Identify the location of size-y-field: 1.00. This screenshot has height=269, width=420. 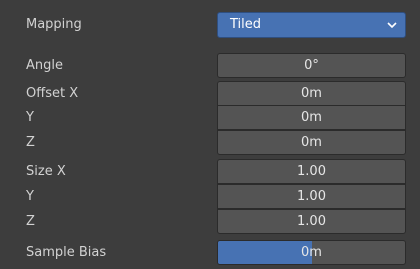
(311, 196).